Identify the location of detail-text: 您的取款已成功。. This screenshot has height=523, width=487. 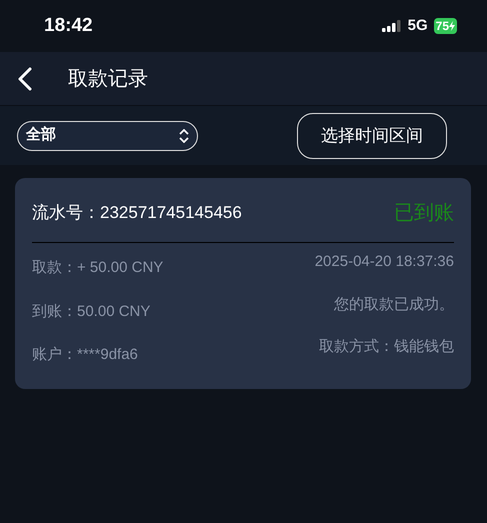
(394, 304).